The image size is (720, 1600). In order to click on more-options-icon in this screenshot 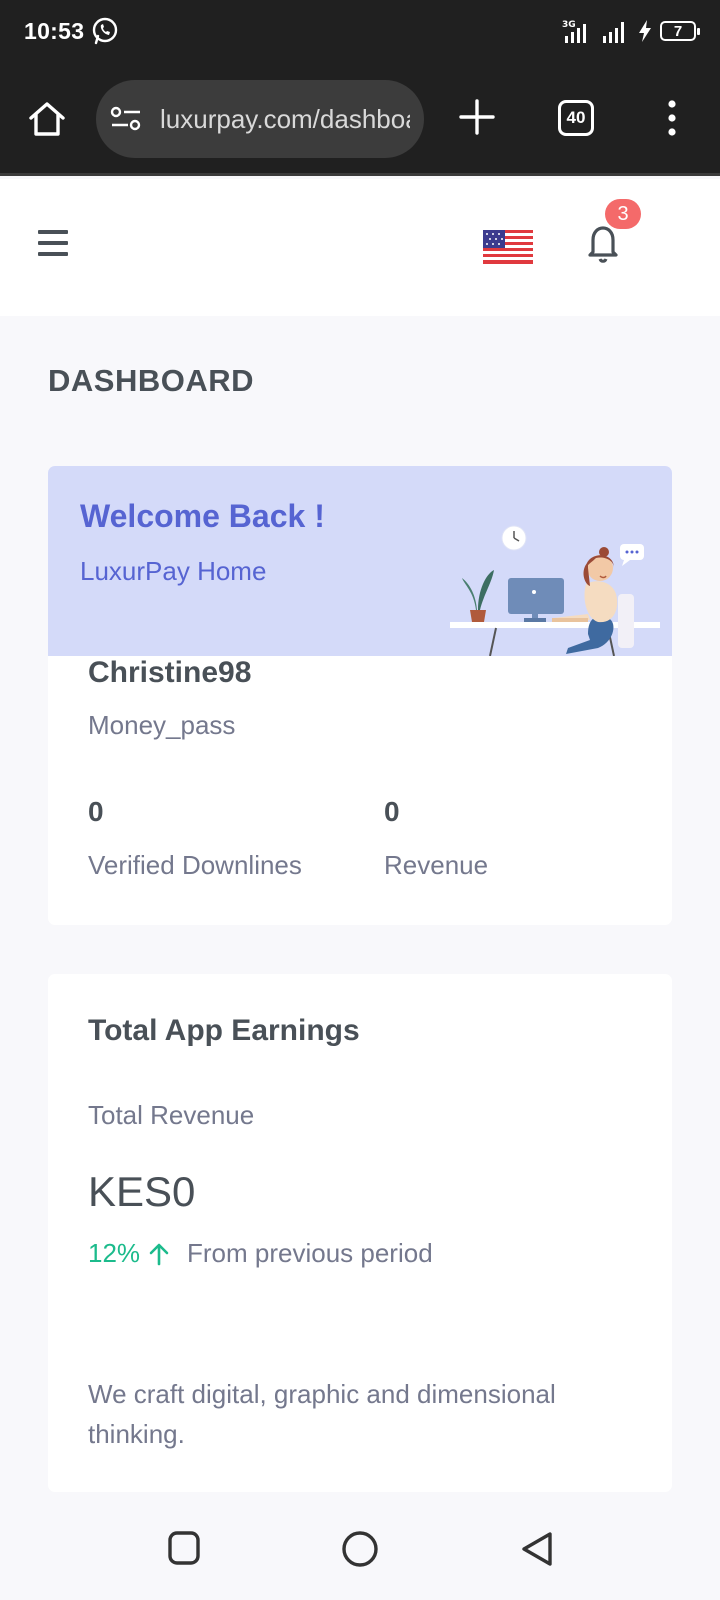, I will do `click(672, 118)`.